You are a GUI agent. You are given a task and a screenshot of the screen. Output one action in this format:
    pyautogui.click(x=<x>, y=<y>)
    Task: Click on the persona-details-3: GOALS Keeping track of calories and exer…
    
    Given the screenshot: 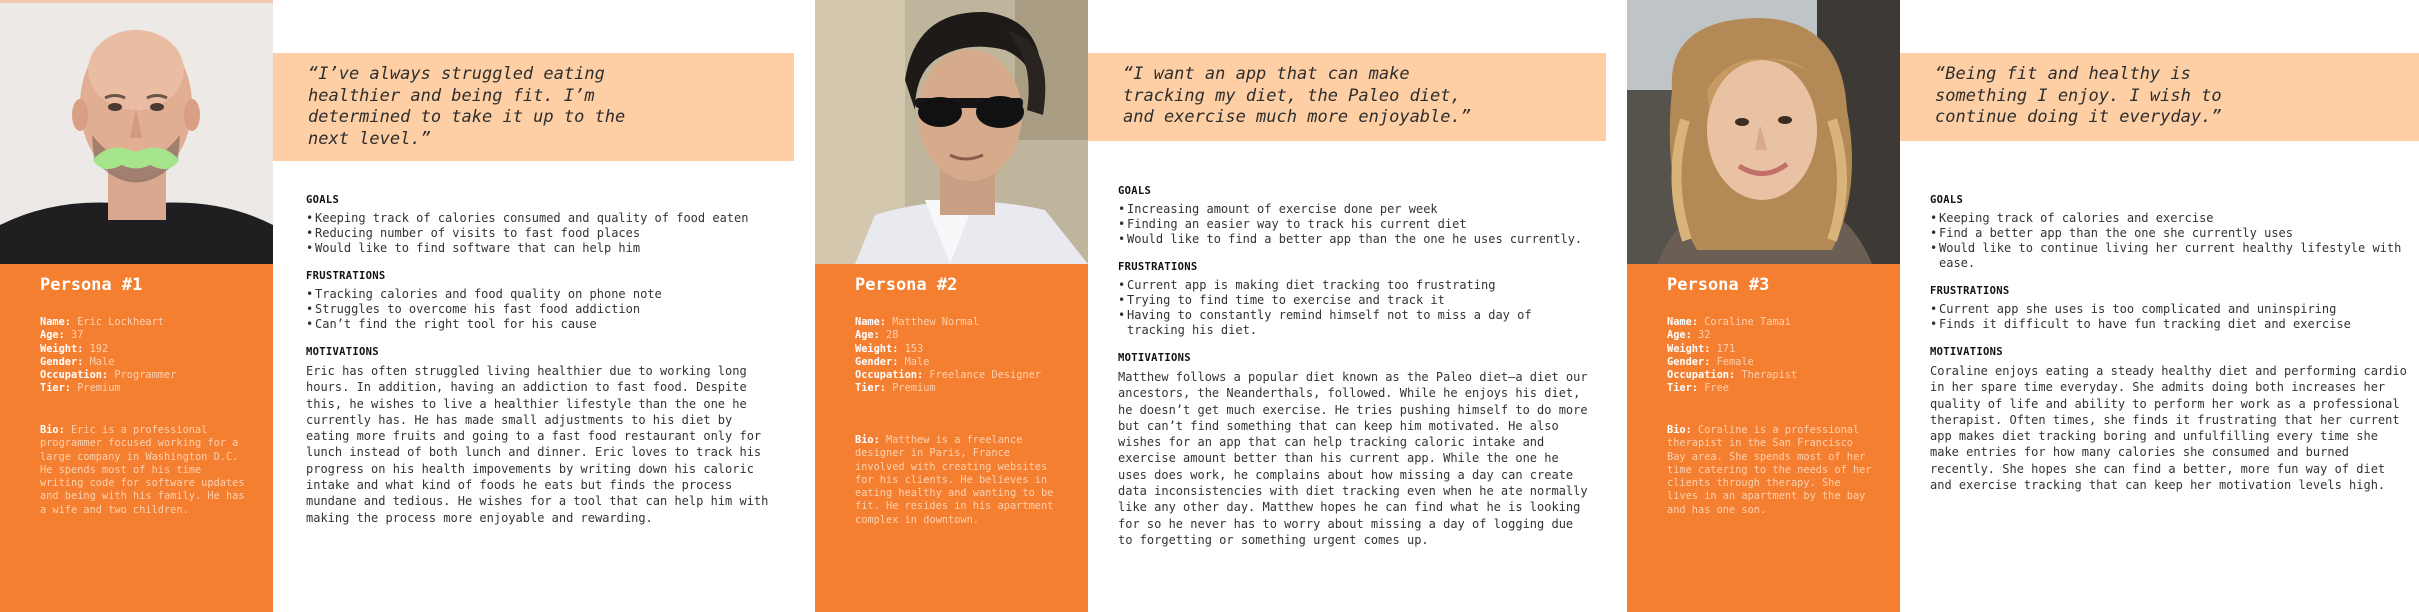 What is the action you would take?
    pyautogui.click(x=2170, y=343)
    